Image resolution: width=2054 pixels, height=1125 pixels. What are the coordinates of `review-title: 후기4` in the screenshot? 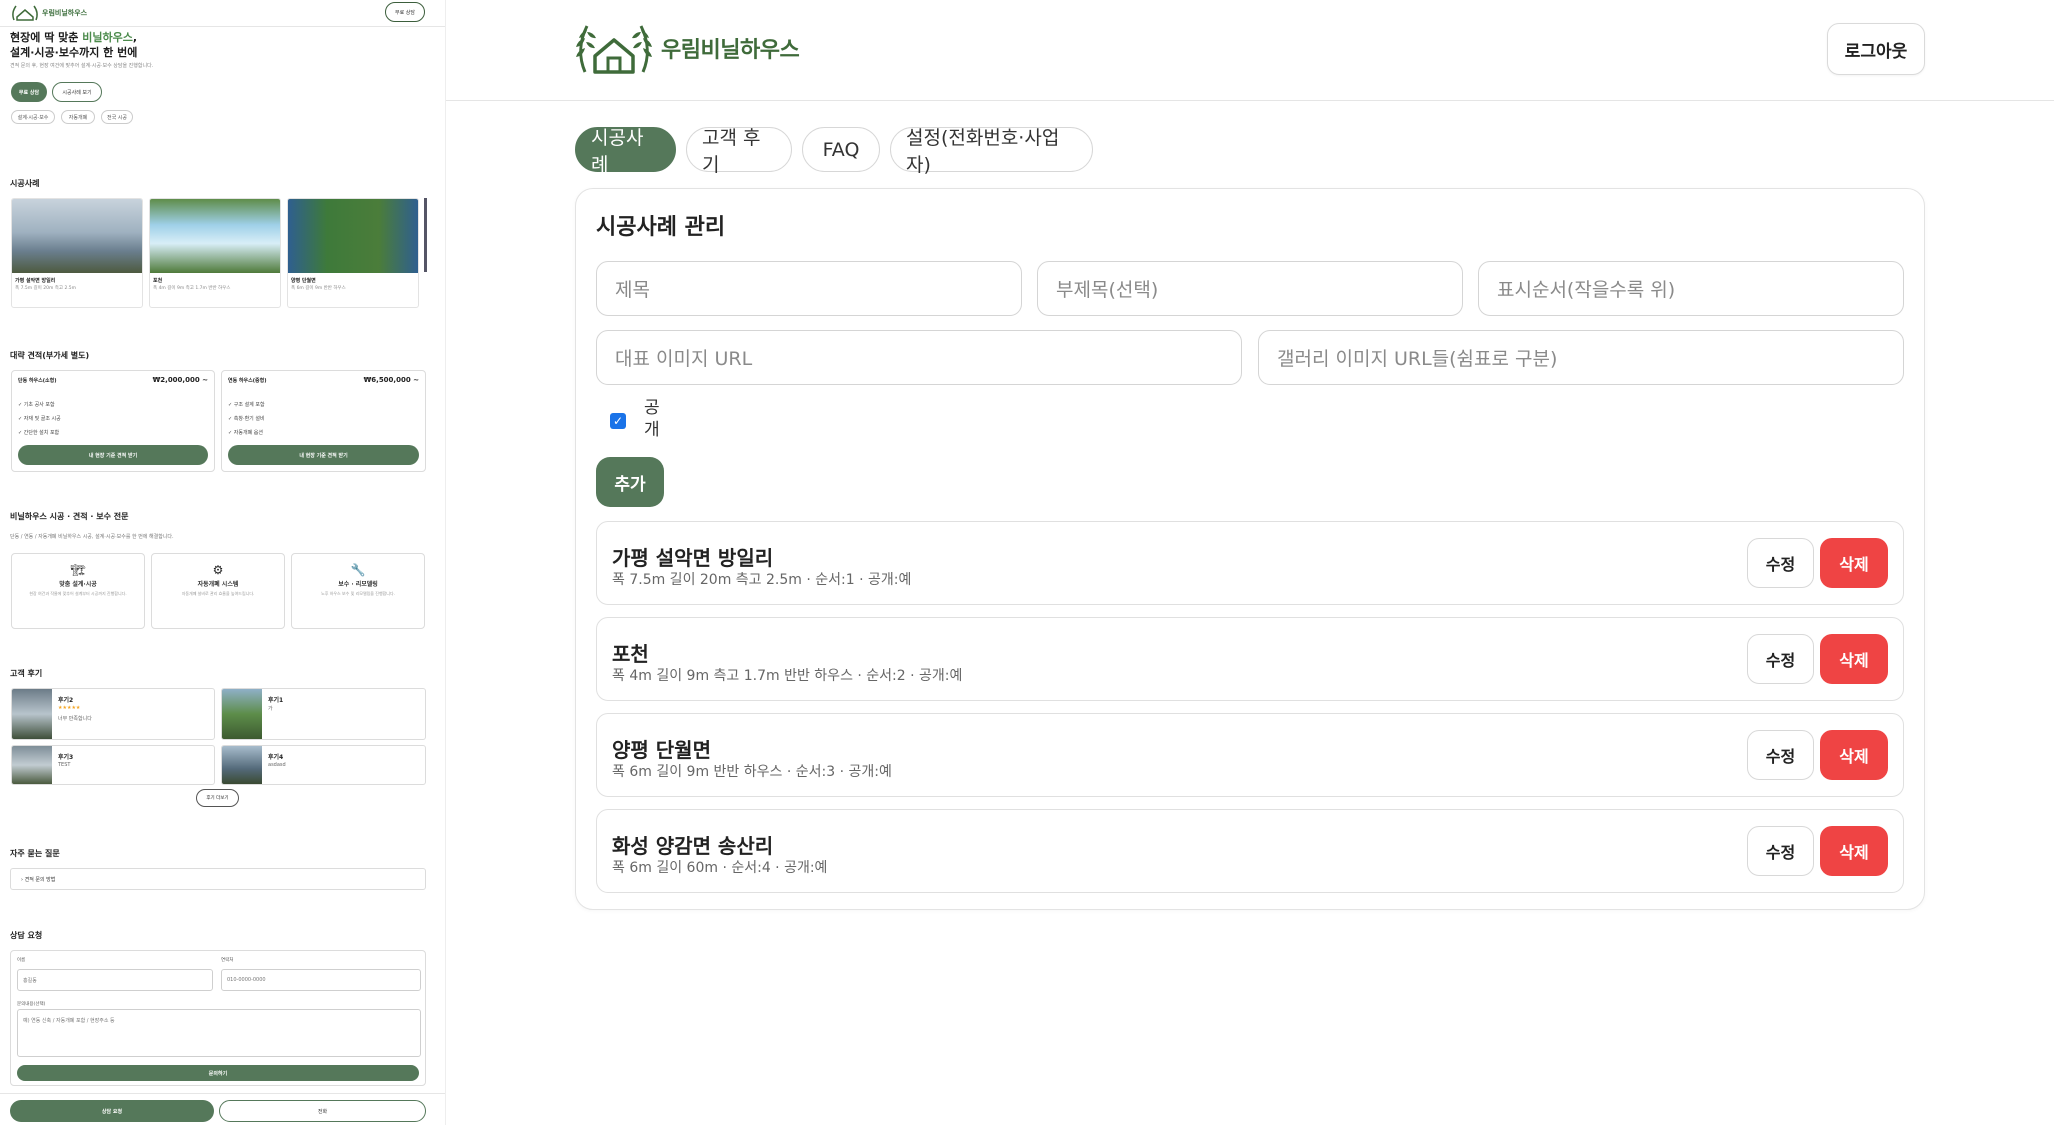 It's located at (276, 757).